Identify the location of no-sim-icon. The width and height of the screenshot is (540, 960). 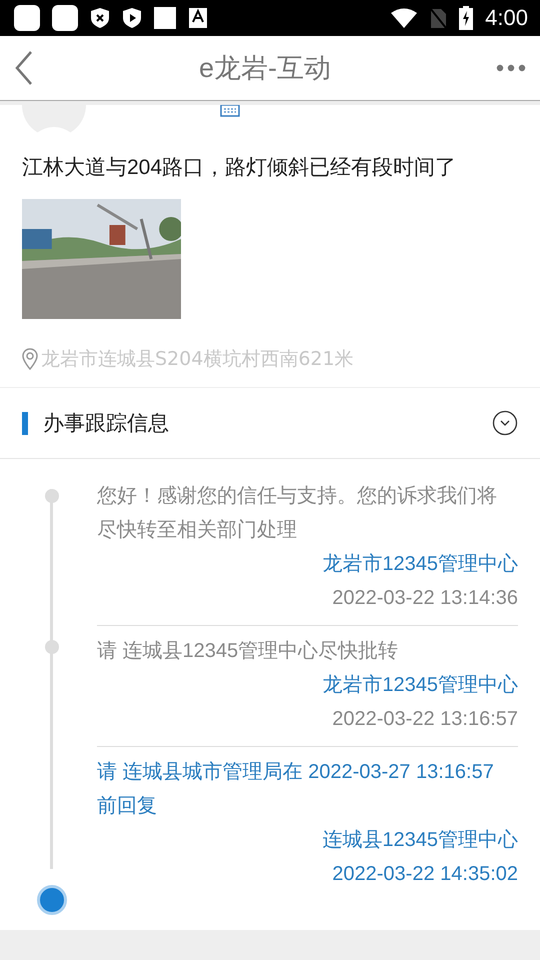
(438, 18).